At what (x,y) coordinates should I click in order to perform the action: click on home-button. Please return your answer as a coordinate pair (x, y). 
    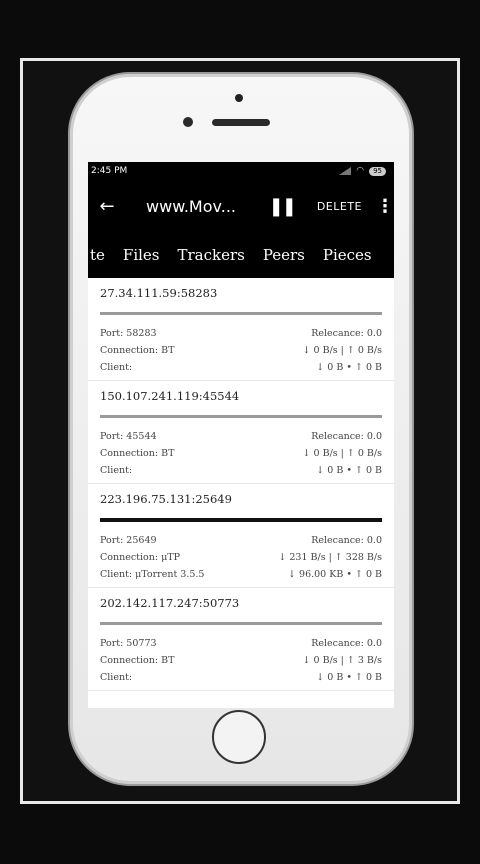
    Looking at the image, I should click on (239, 737).